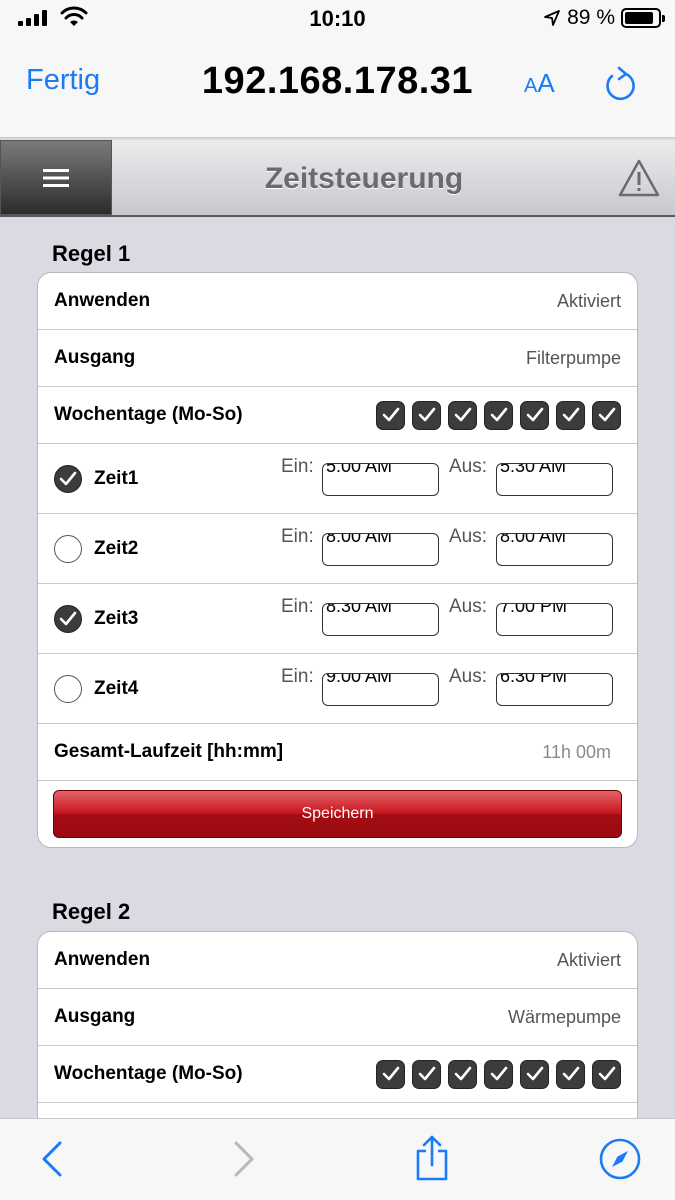 This screenshot has width=675, height=1200. I want to click on off-time-input: 5:30 AM, so click(554, 479).